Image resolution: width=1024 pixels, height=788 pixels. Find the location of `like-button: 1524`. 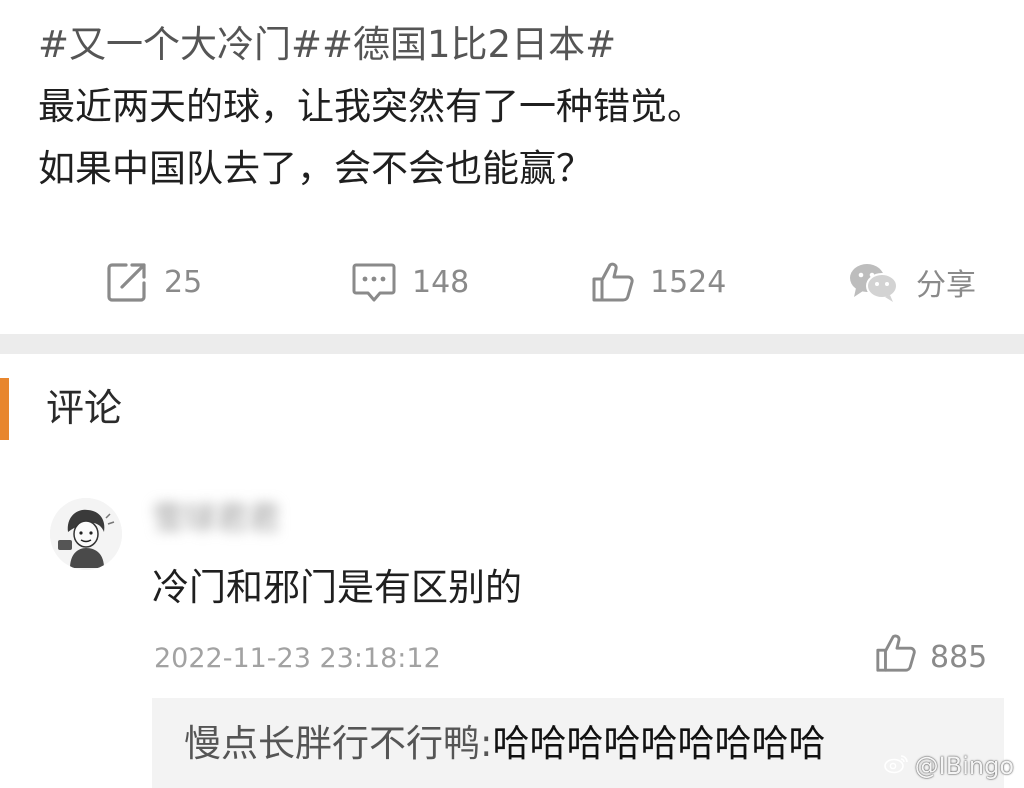

like-button: 1524 is located at coordinates (658, 282).